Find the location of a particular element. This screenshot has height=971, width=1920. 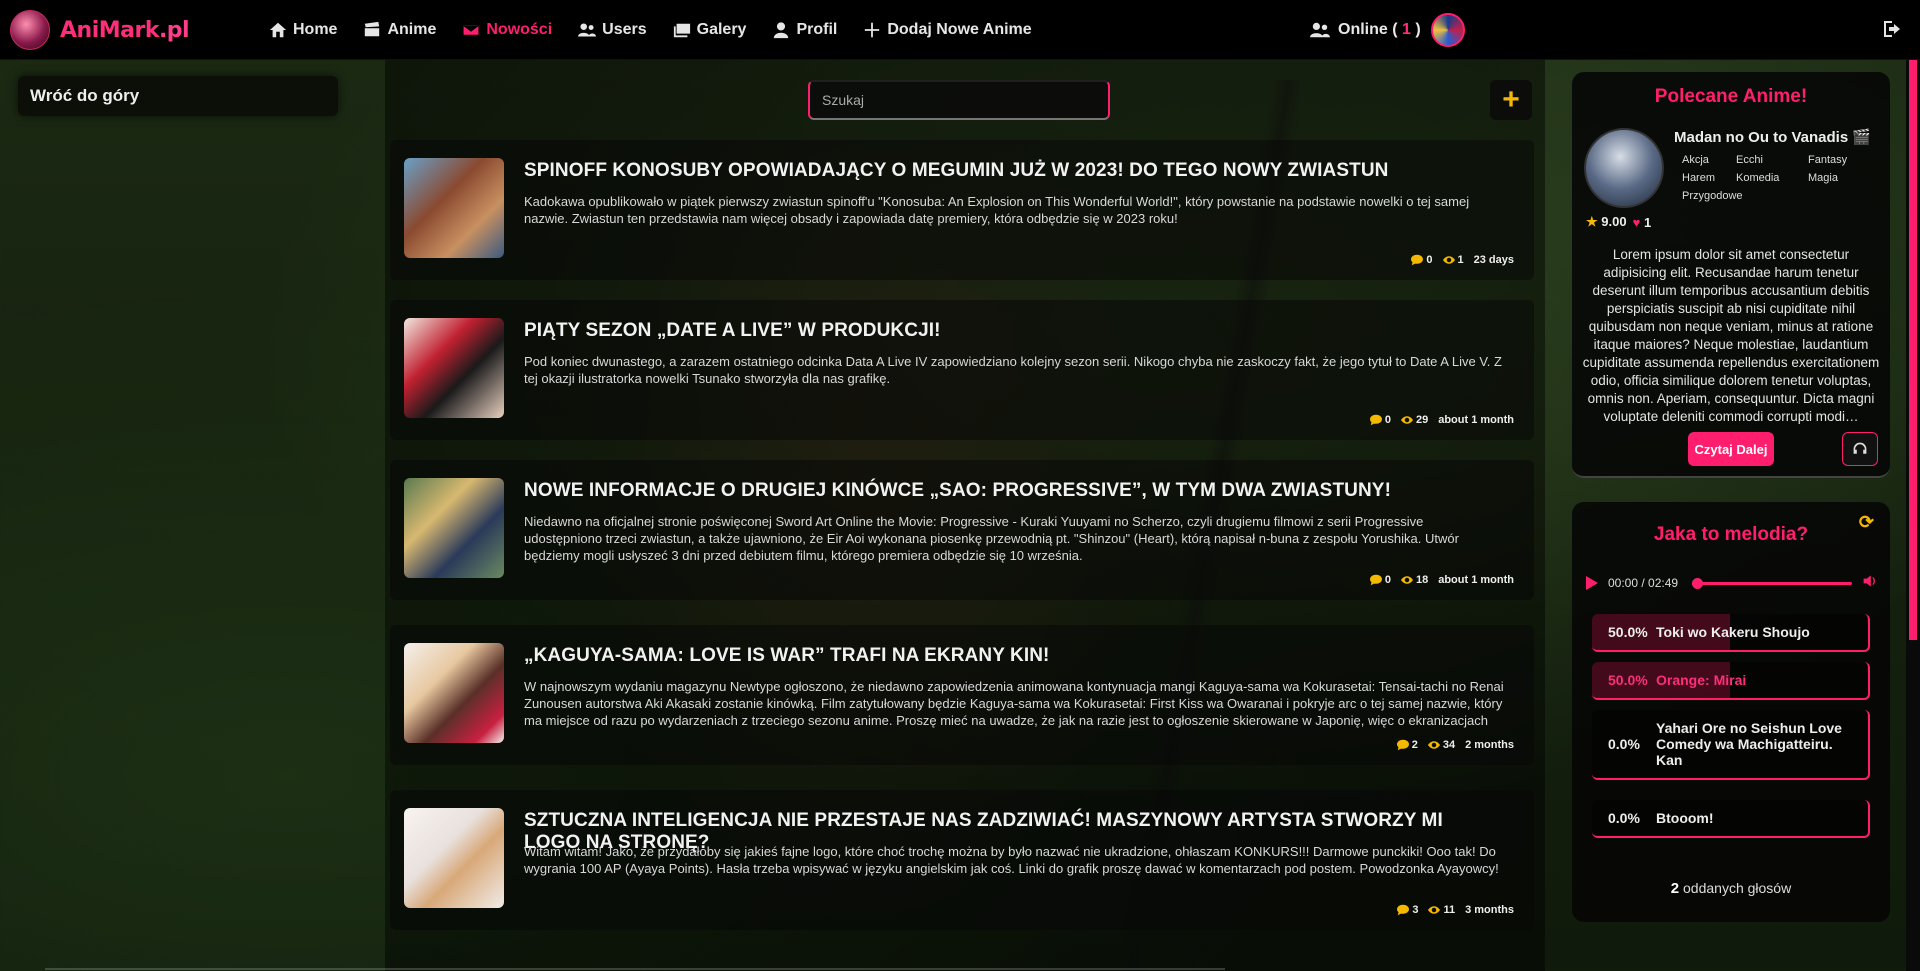

read-more-button: Czytaj Dalej is located at coordinates (1731, 449).